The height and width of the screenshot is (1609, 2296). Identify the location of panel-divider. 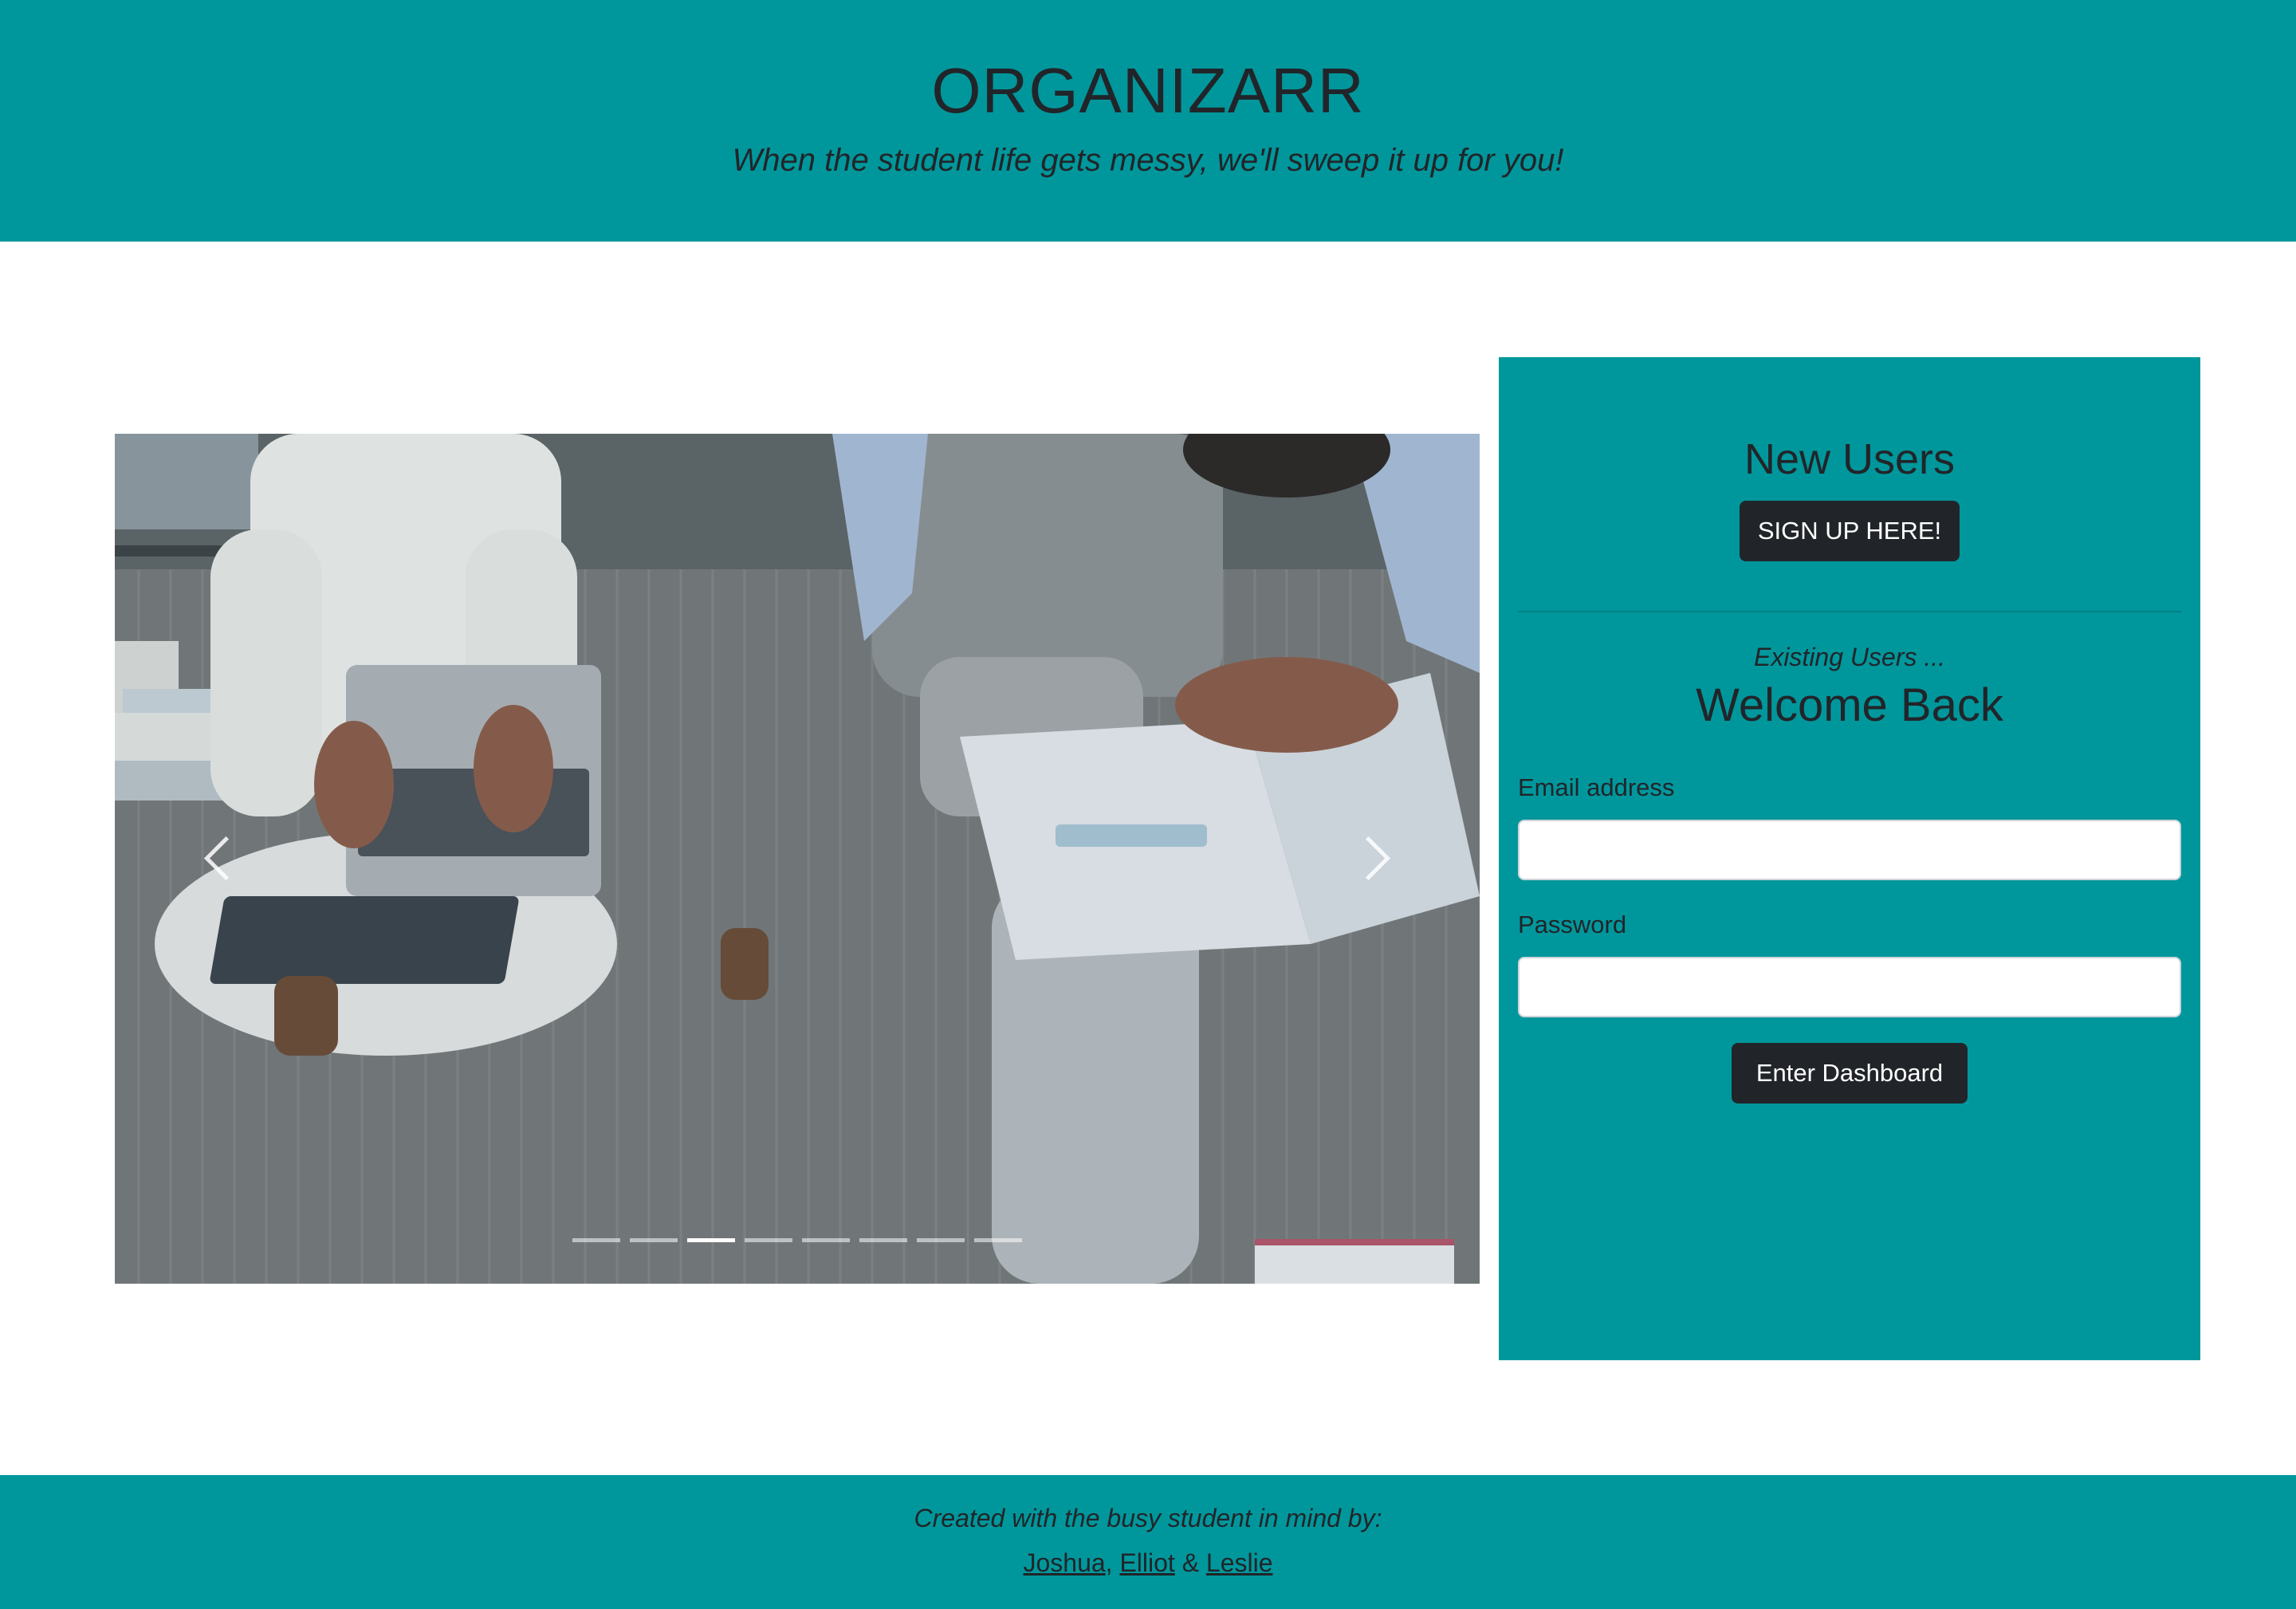
(1849, 611).